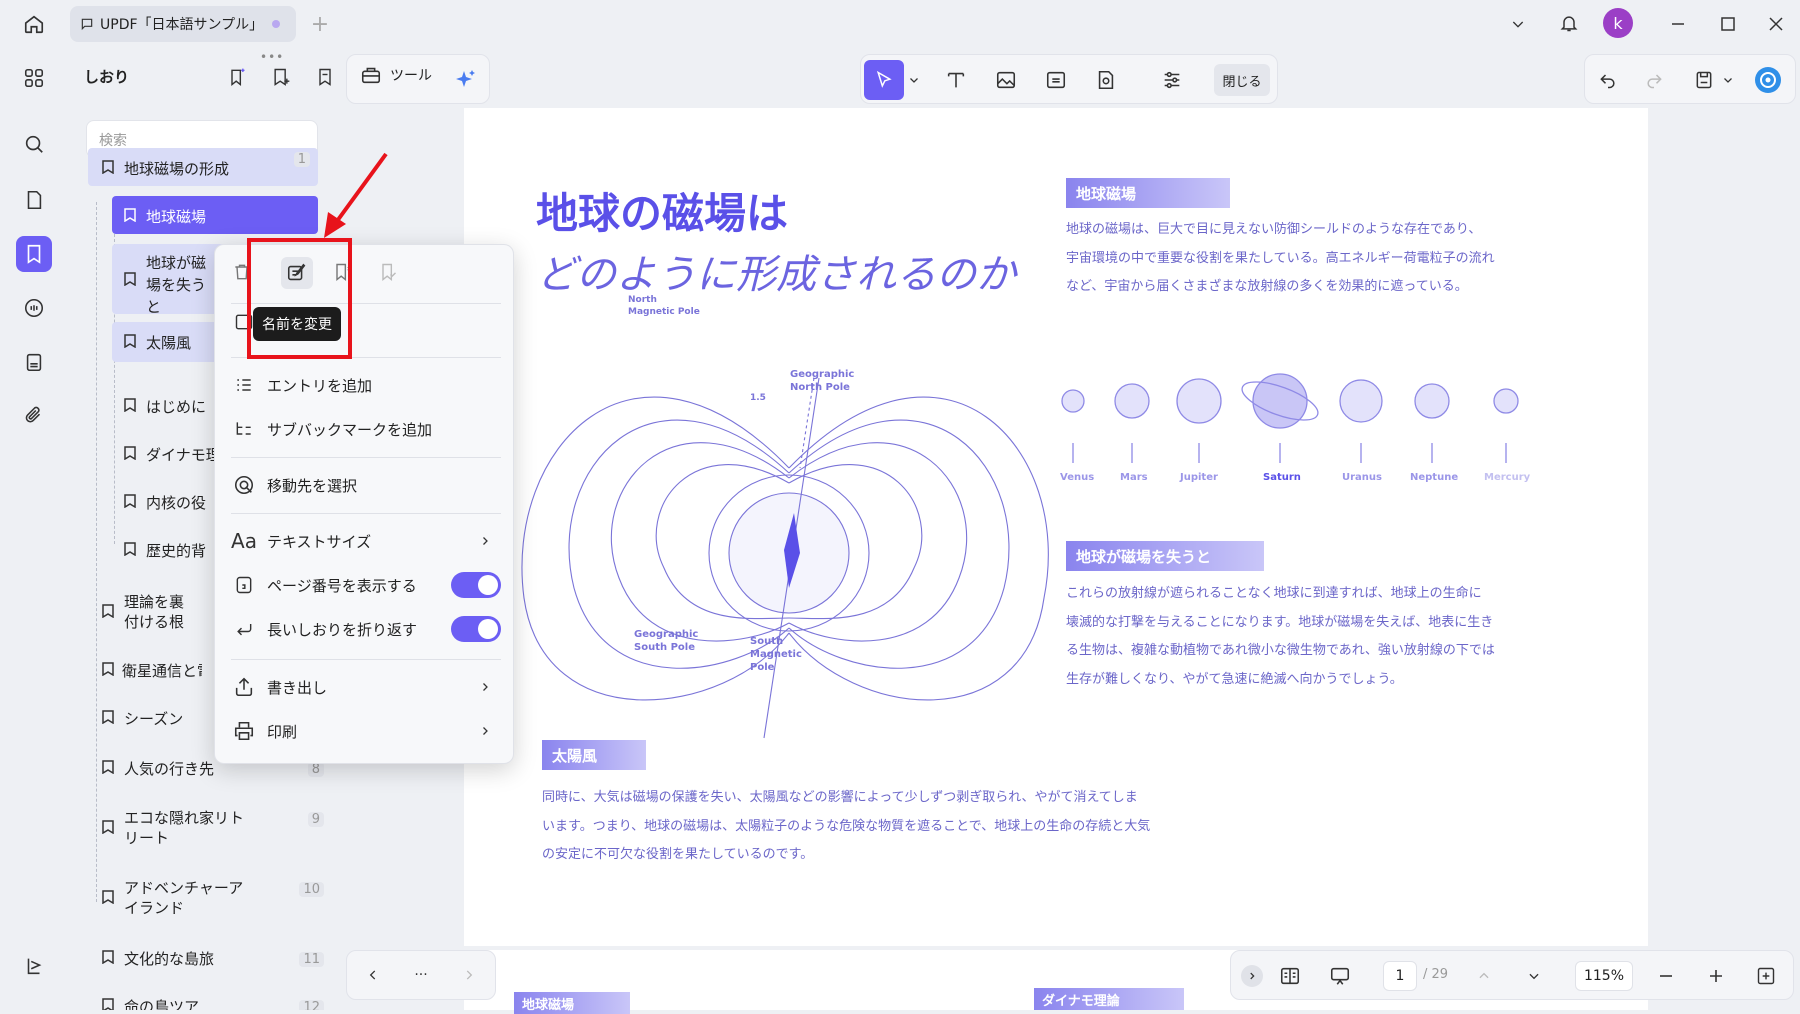  I want to click on bookmark-item: 命の島ツア 12, so click(217, 1003).